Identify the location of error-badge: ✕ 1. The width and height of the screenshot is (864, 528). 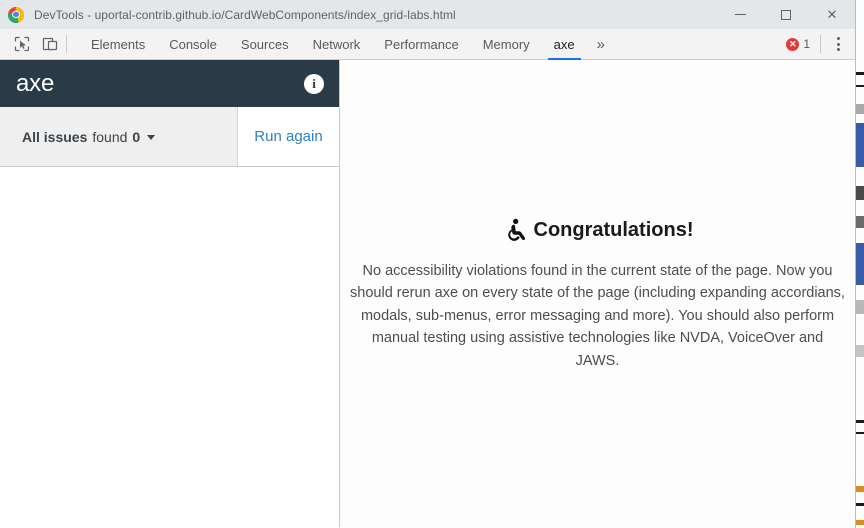
(798, 44).